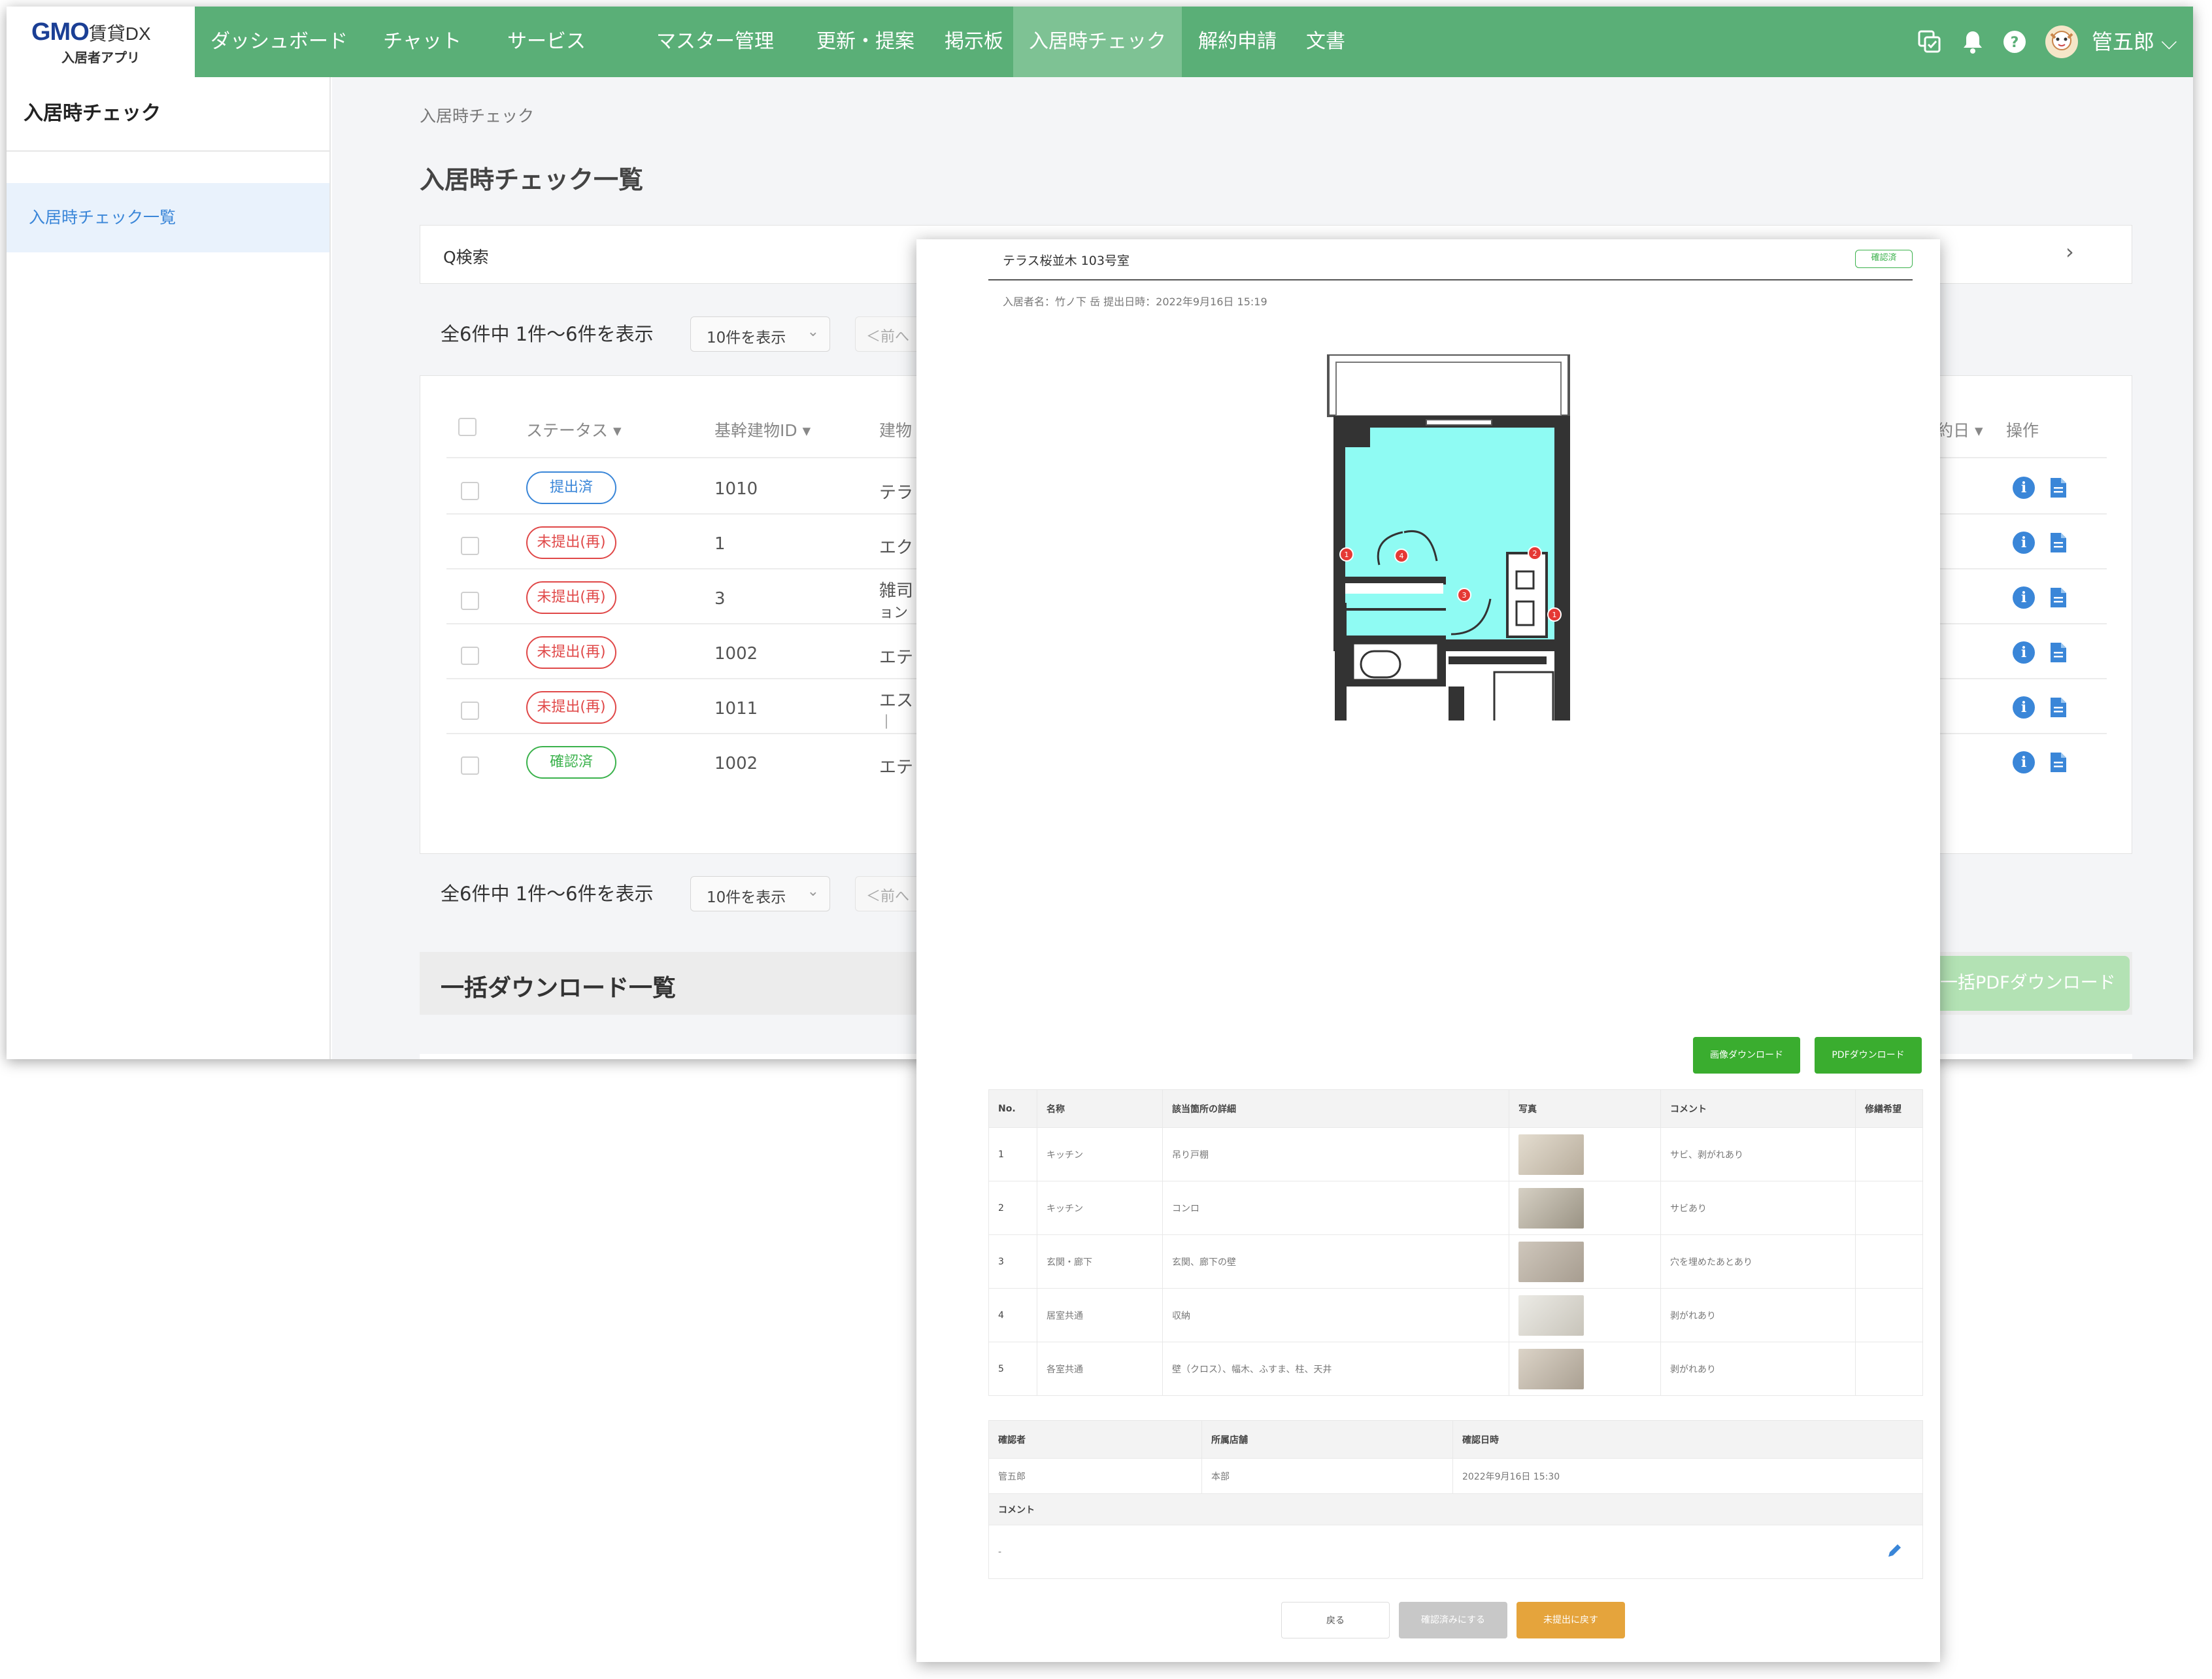 This screenshot has width=2212, height=1679. I want to click on table-row: 1 キッチン 吊り戸棚 サビ、剥がれあり, so click(1455, 1154).